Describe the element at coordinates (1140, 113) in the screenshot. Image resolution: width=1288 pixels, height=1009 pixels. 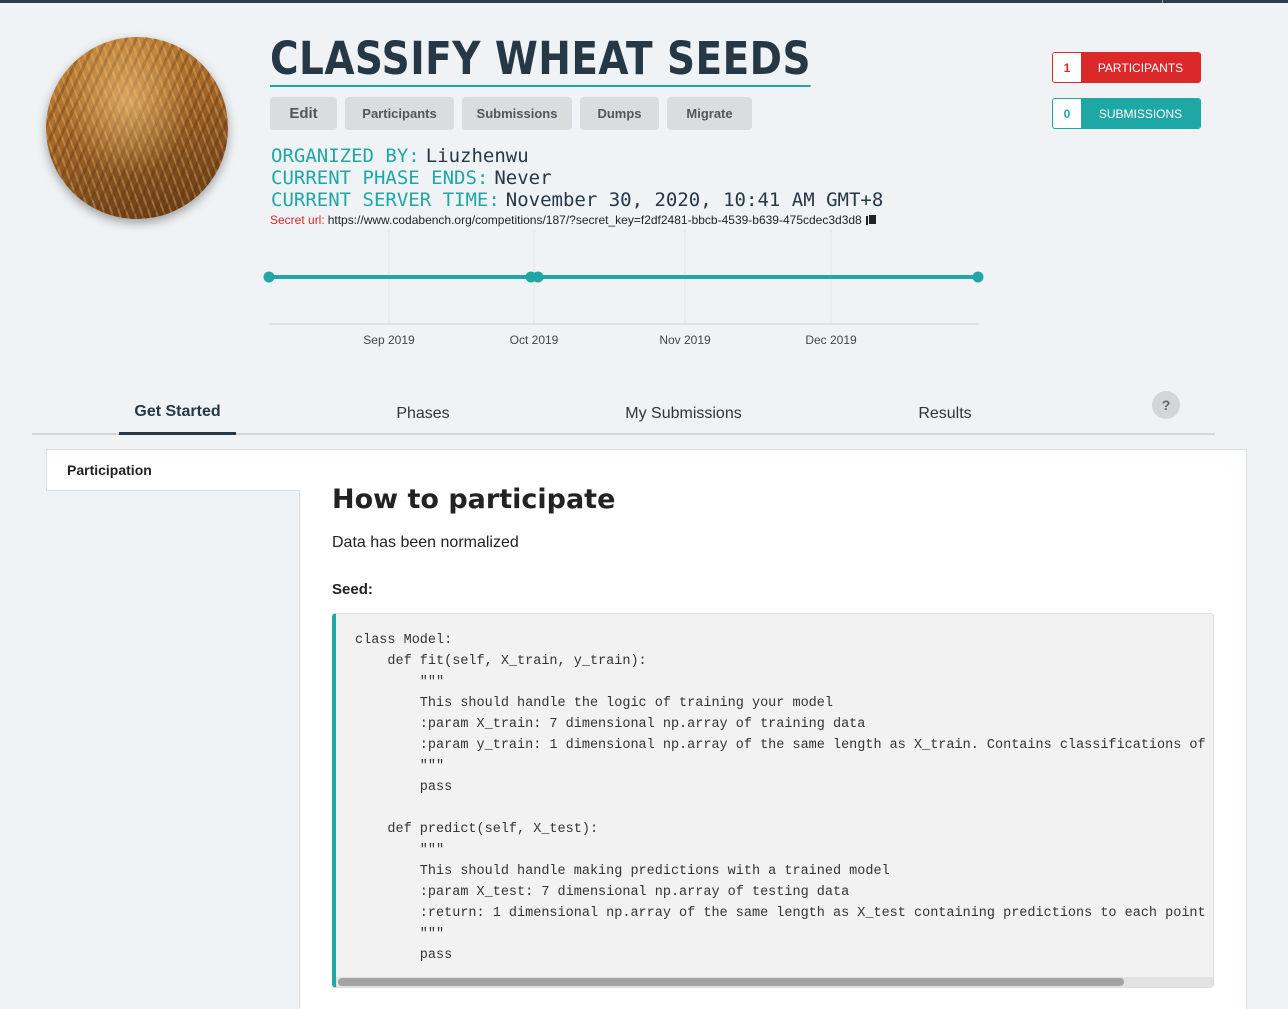
I see `submissions-stat-label: SUBMISSIONS` at that location.